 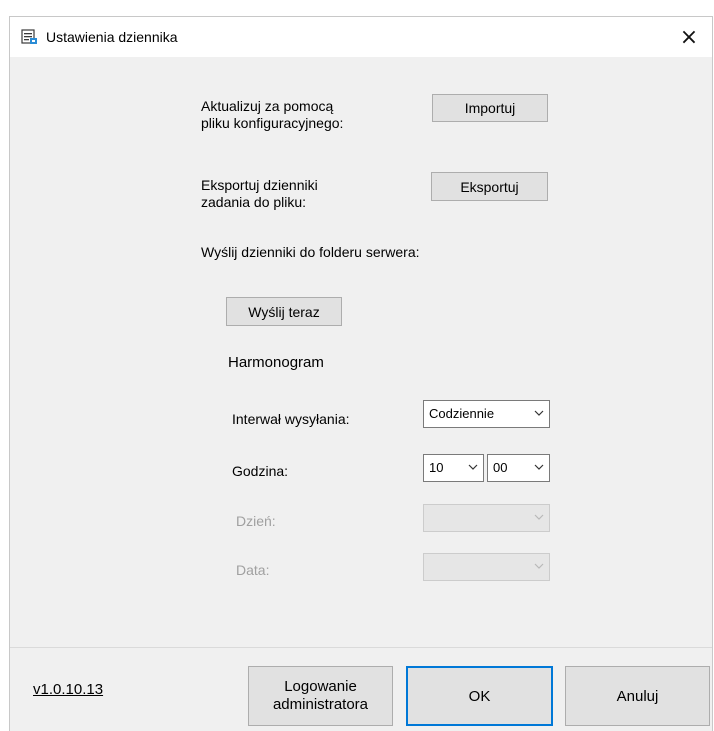 I want to click on import-label-line2: pliku konfiguracyjnego:, so click(x=272, y=123).